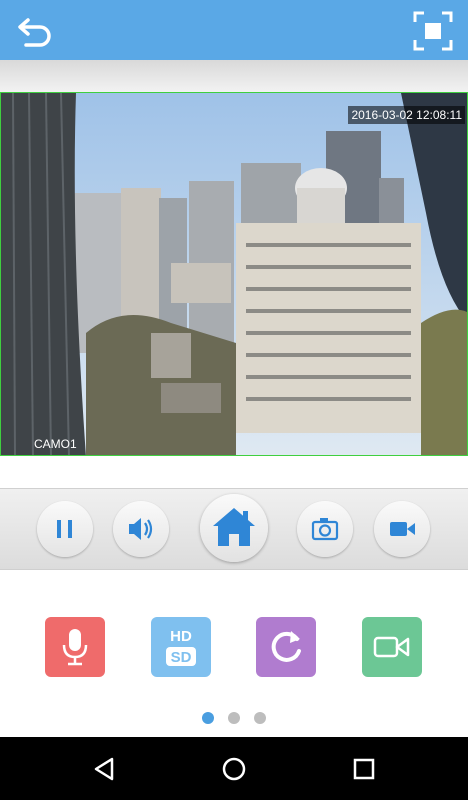 This screenshot has height=800, width=468. I want to click on video-camera-icon, so click(391, 647).